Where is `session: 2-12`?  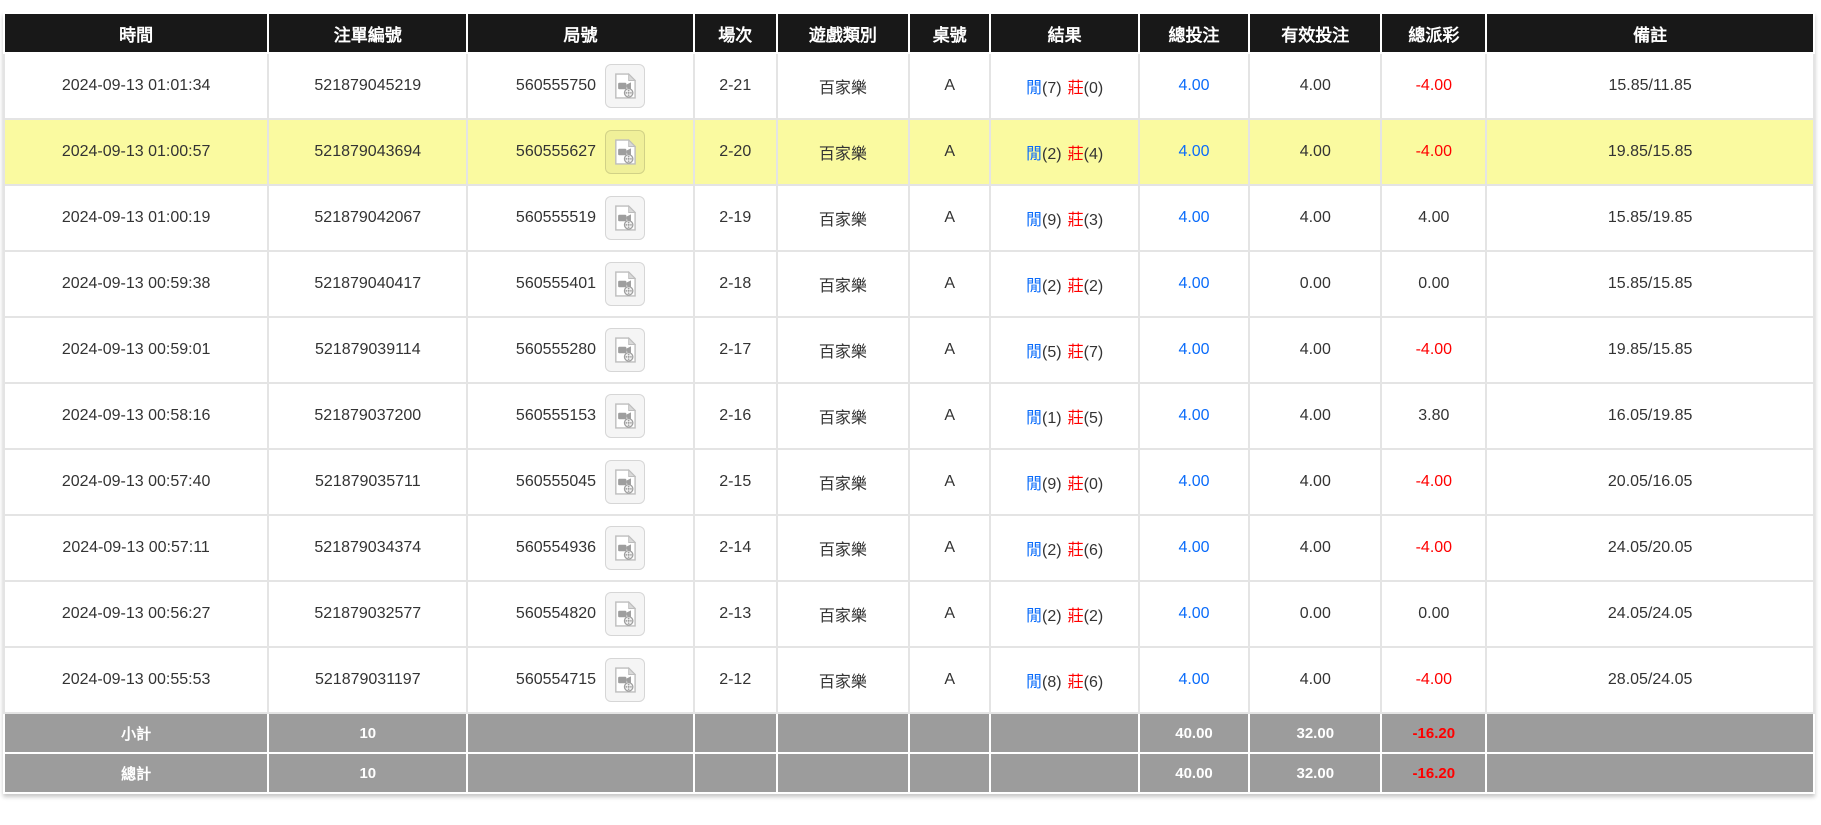
session: 2-12 is located at coordinates (735, 679).